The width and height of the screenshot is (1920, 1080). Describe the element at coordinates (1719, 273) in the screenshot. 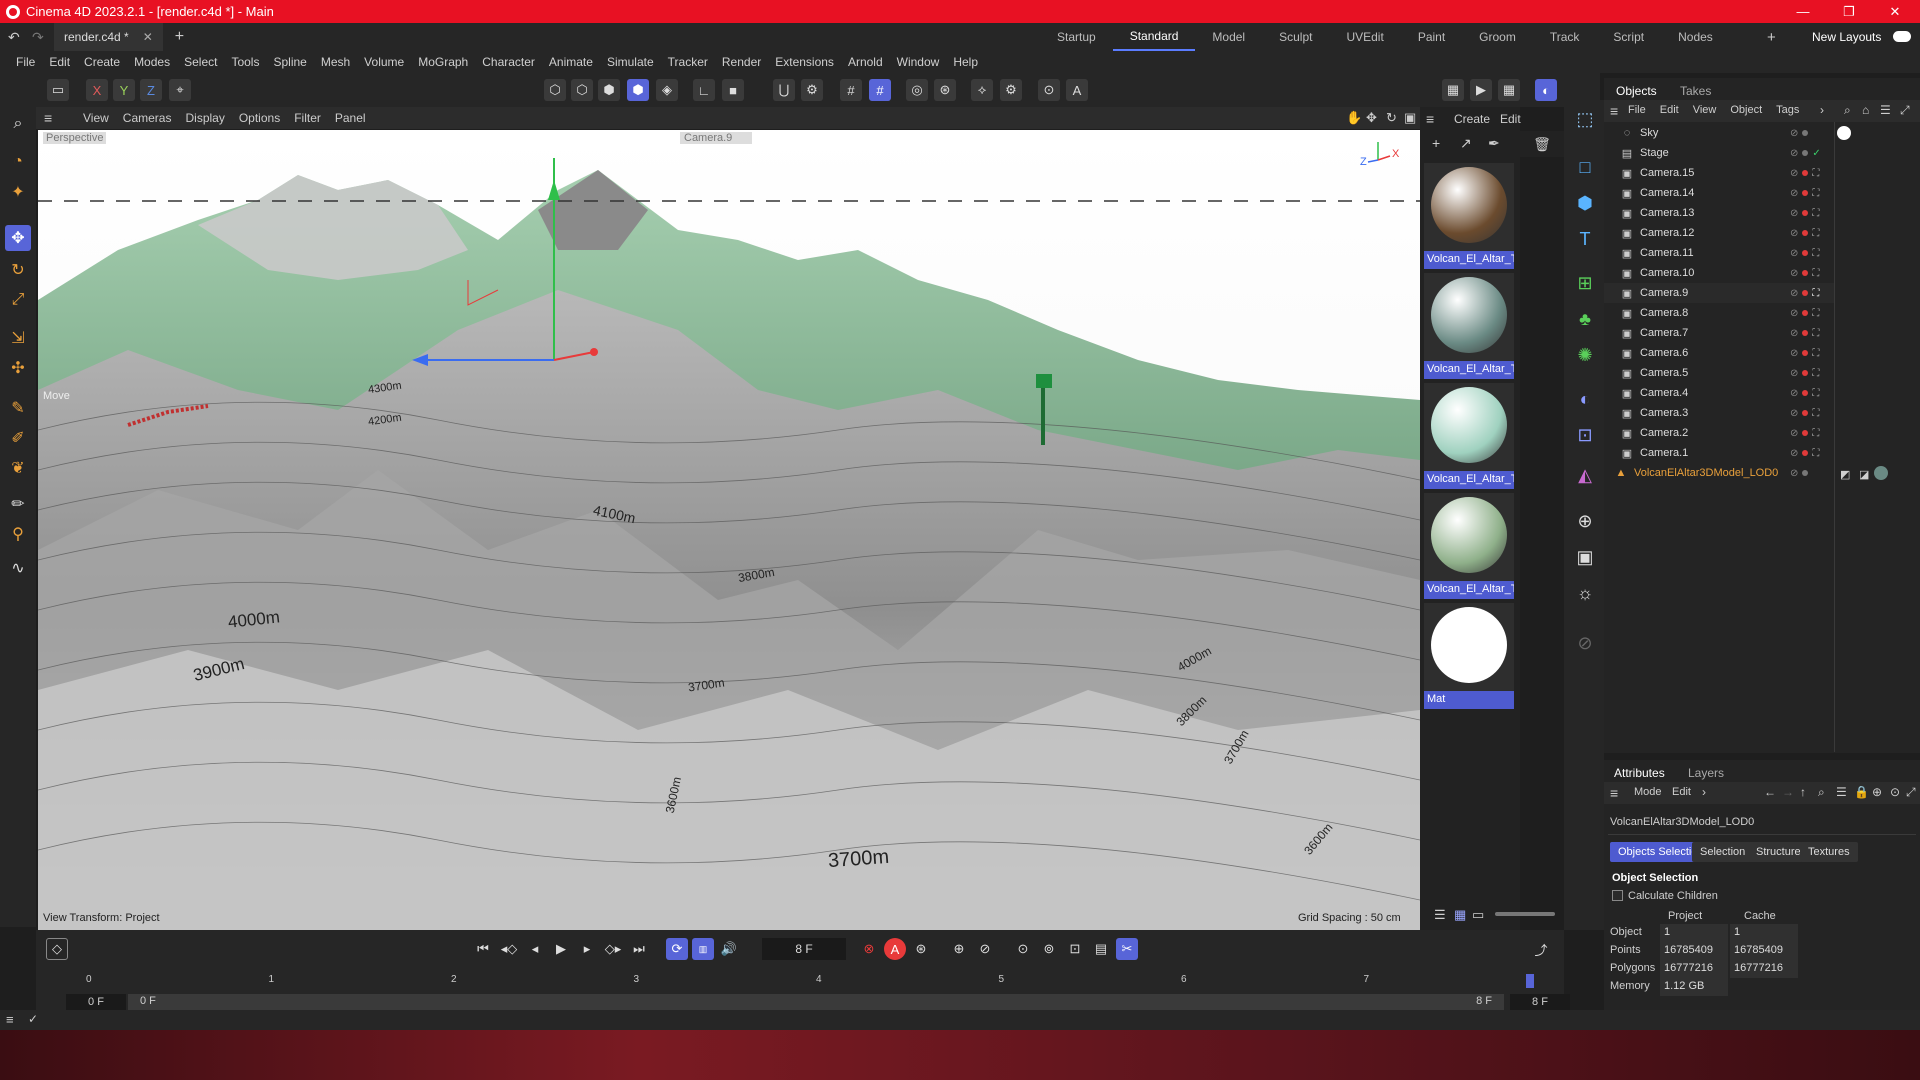

I see `object-row: ▣ Camera.10 ⊘ ⛶` at that location.